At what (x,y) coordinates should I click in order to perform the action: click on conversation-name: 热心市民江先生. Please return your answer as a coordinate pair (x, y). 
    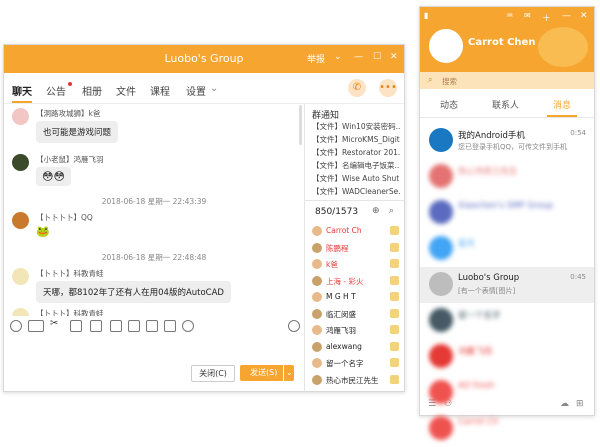
    Looking at the image, I should click on (488, 172).